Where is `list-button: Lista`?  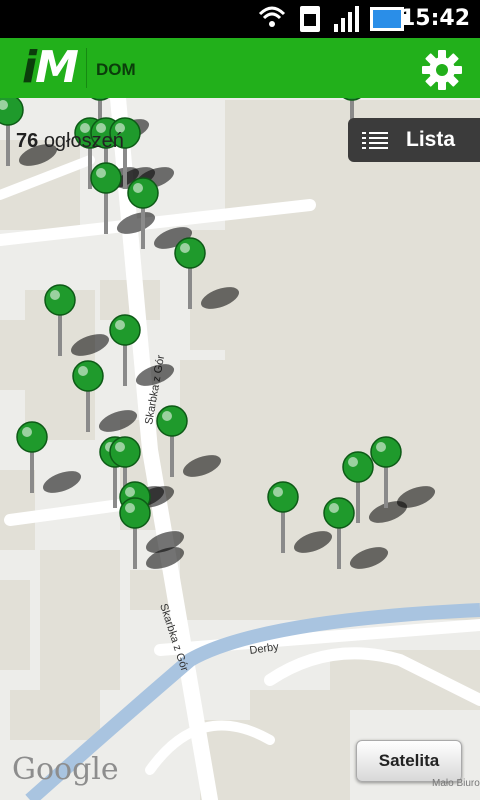
list-button: Lista is located at coordinates (414, 140).